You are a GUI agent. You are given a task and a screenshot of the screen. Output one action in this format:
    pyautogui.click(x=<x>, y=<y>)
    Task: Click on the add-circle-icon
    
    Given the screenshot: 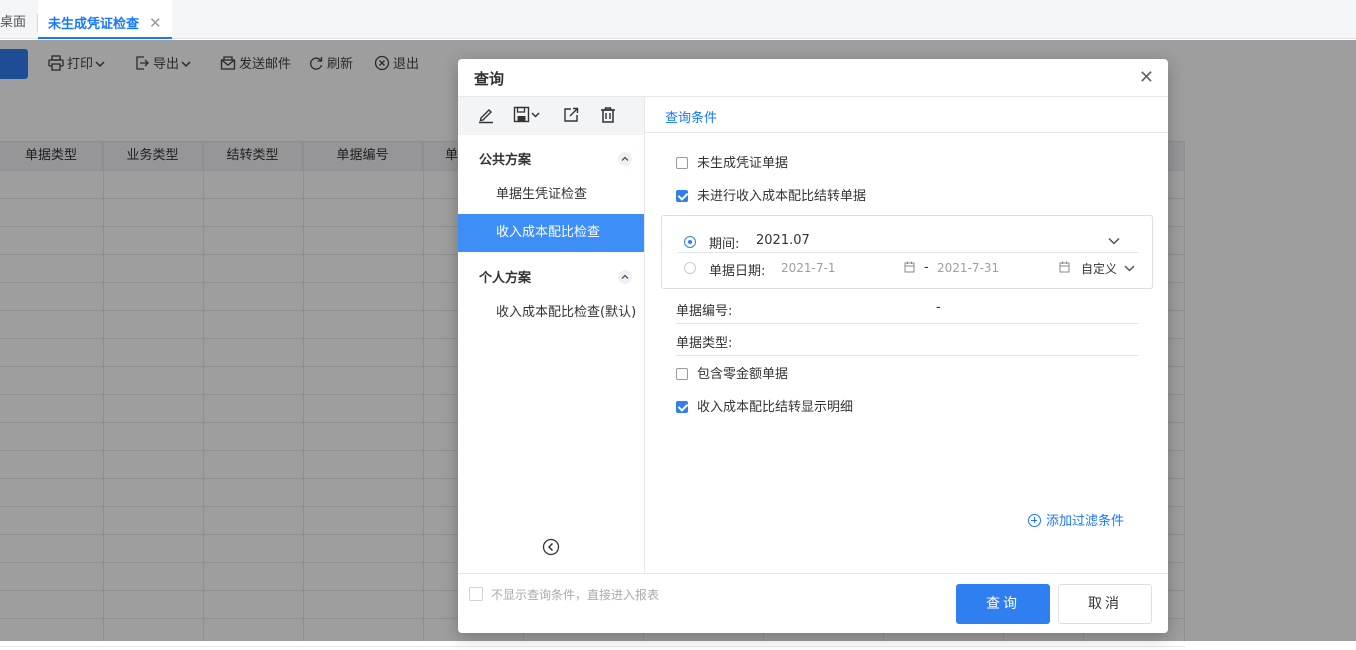 What is the action you would take?
    pyautogui.click(x=1034, y=520)
    